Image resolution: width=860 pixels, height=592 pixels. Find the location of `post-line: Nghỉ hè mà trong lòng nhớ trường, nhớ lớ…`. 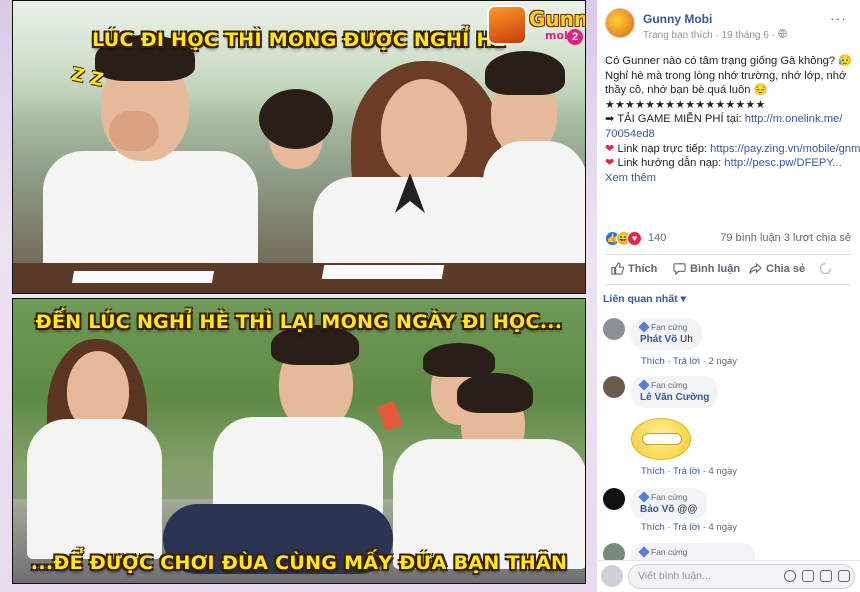

post-line: Nghỉ hè mà trong lòng nhớ trường, nhớ lớ… is located at coordinates (726, 75).